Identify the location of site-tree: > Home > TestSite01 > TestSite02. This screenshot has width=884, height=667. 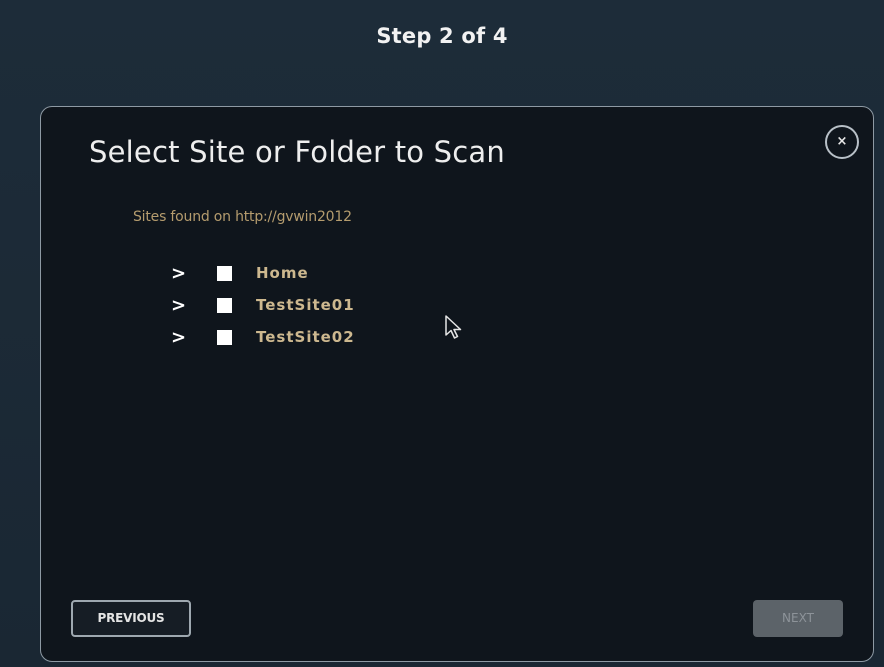
(263, 305).